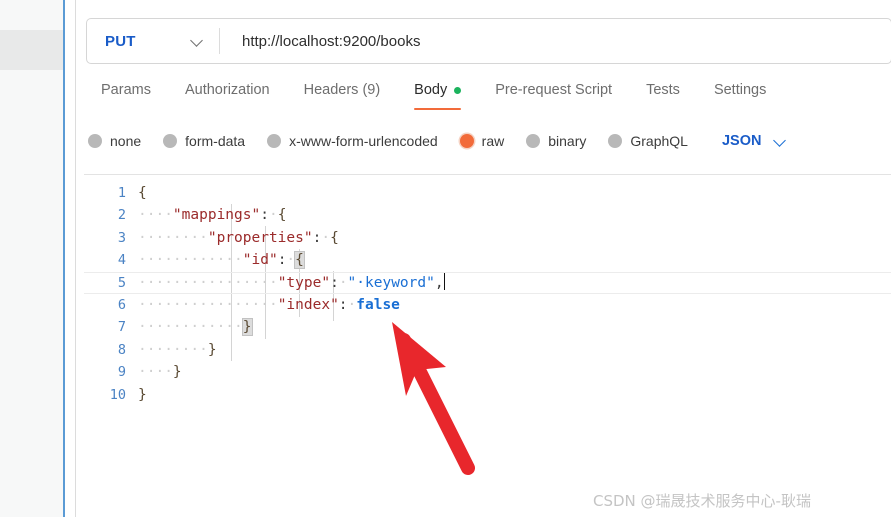 This screenshot has width=891, height=517. I want to click on line-number: 9, so click(121, 372).